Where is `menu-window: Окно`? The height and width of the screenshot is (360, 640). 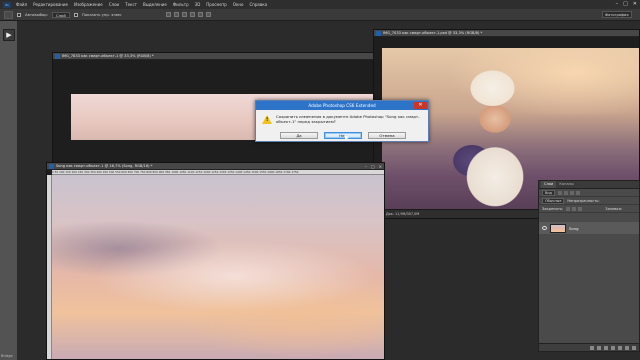 menu-window: Окно is located at coordinates (238, 4).